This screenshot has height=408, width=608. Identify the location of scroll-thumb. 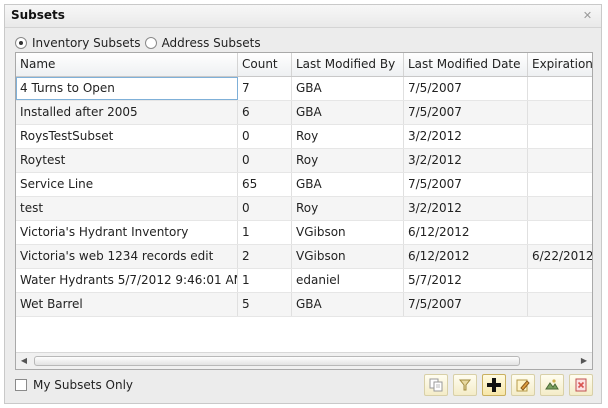
(277, 361).